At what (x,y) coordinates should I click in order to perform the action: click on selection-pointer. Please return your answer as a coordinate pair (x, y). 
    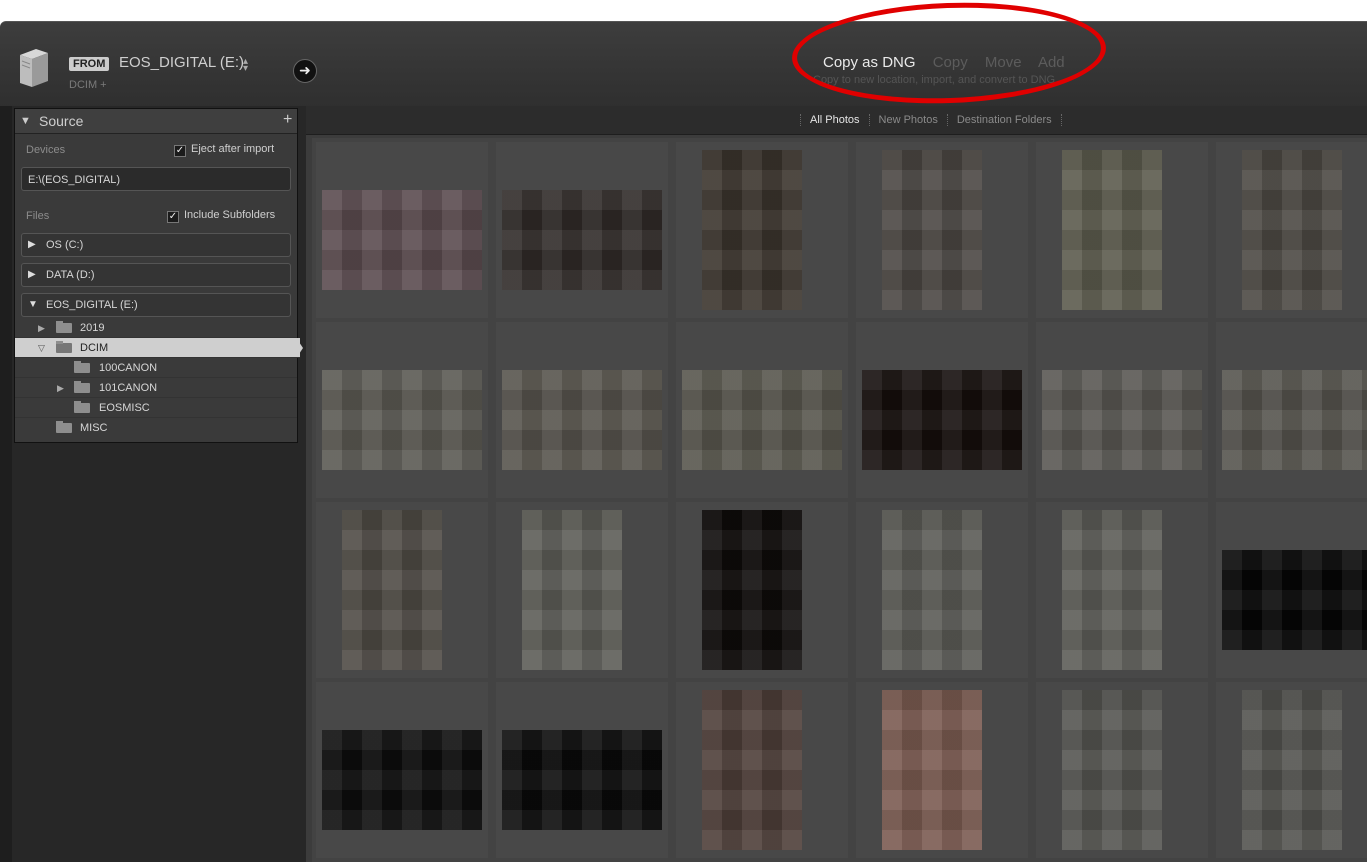
    Looking at the image, I should click on (300, 348).